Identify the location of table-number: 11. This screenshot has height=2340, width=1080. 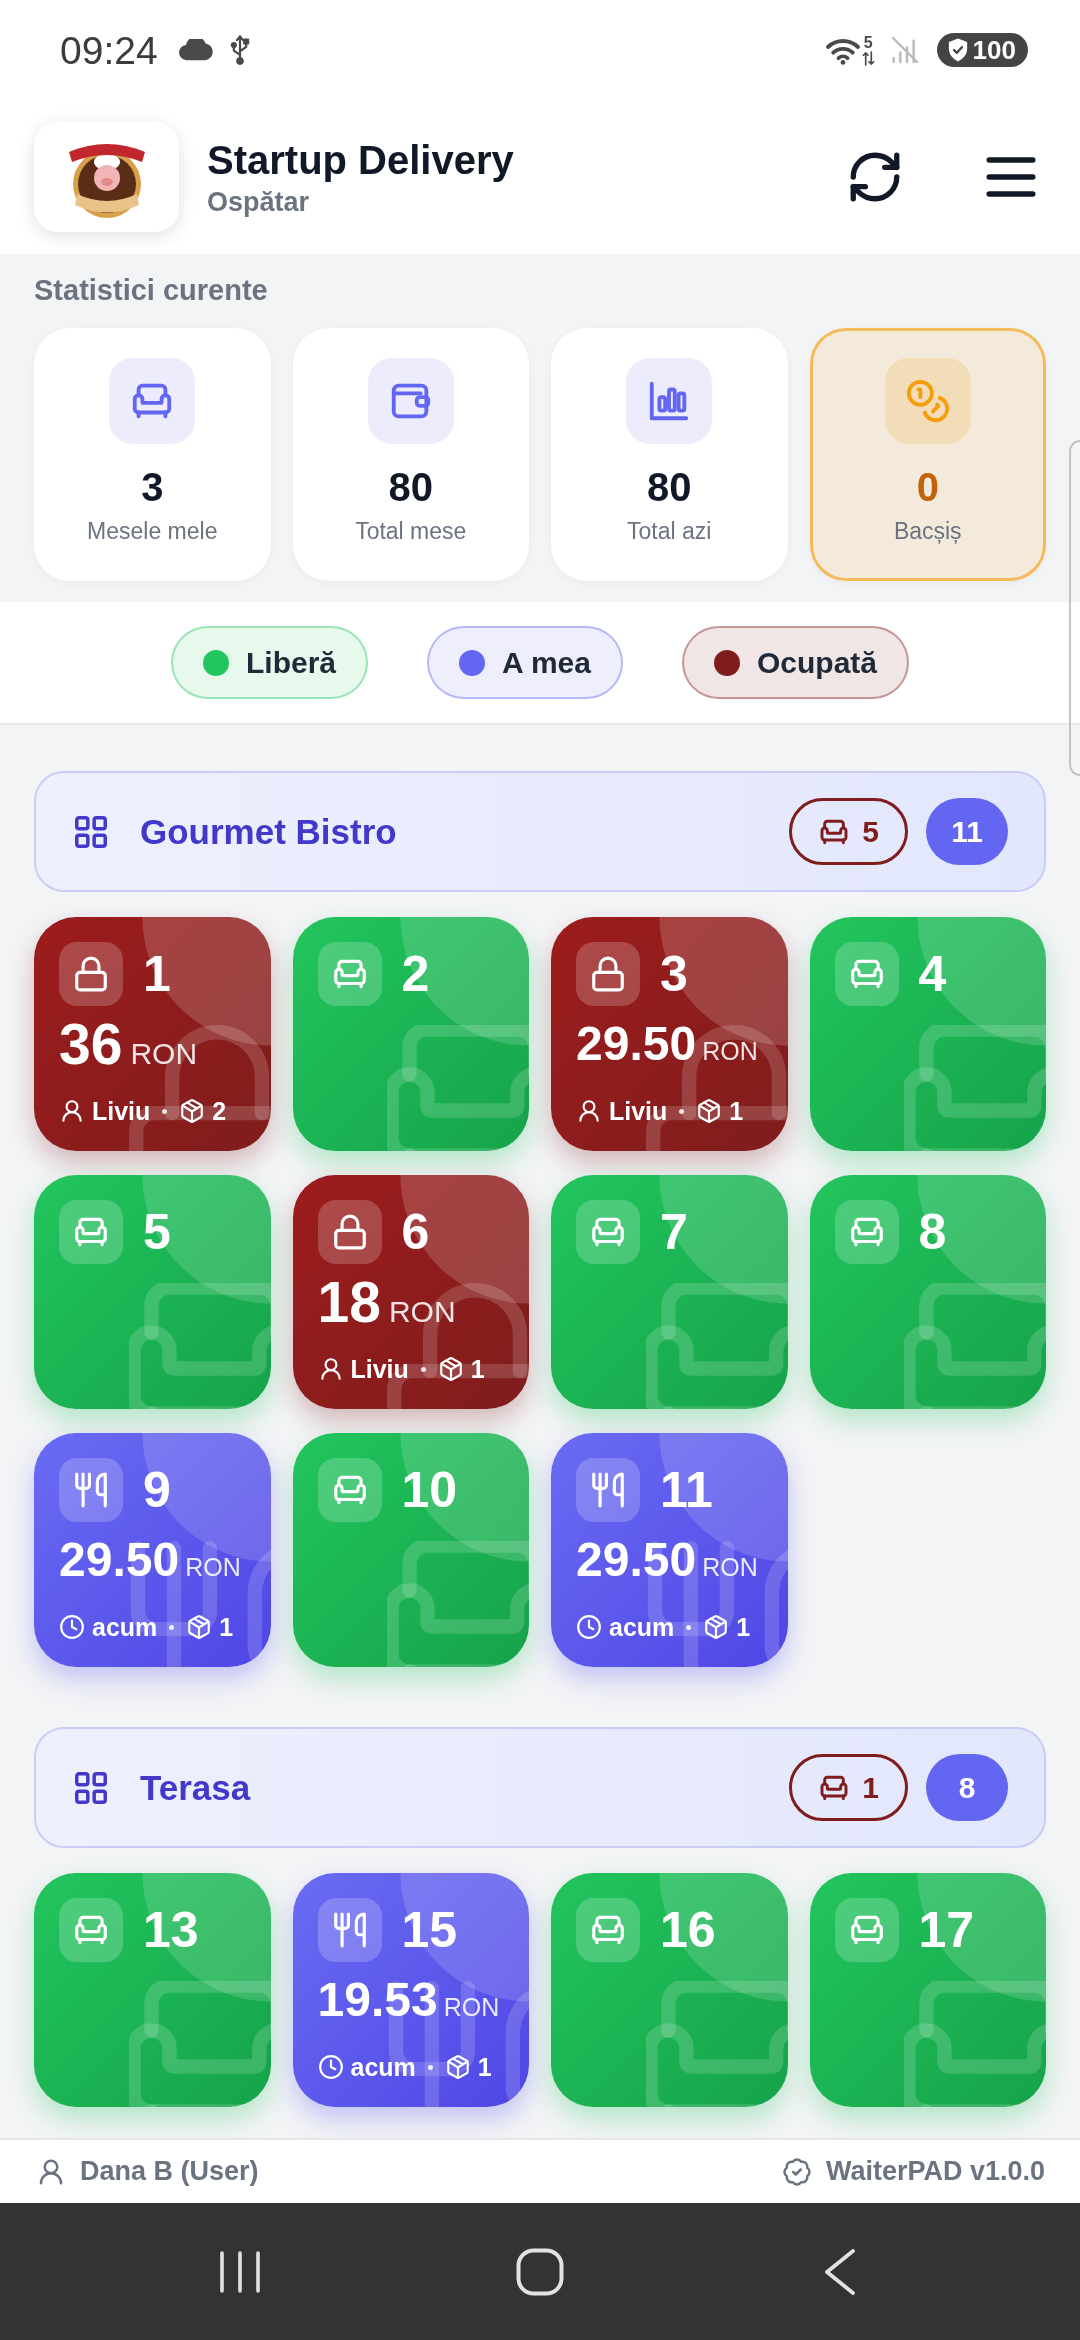
(686, 1490).